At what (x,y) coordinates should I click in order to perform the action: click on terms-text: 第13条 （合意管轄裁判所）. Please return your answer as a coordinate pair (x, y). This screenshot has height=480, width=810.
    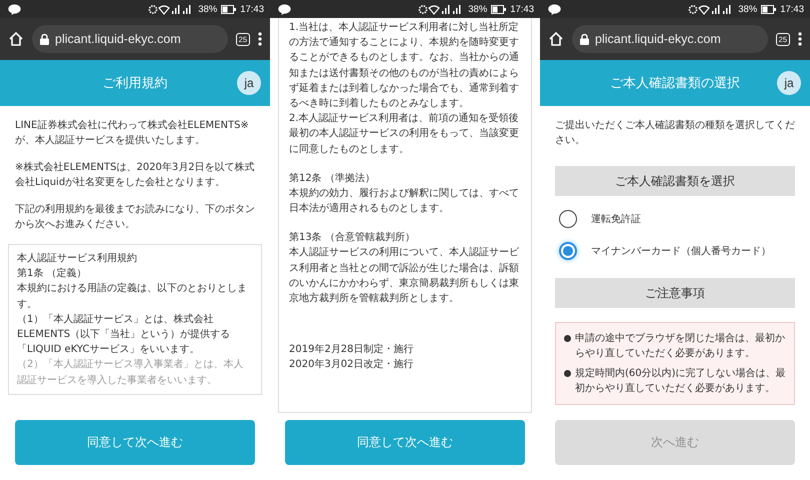
    Looking at the image, I should click on (352, 238).